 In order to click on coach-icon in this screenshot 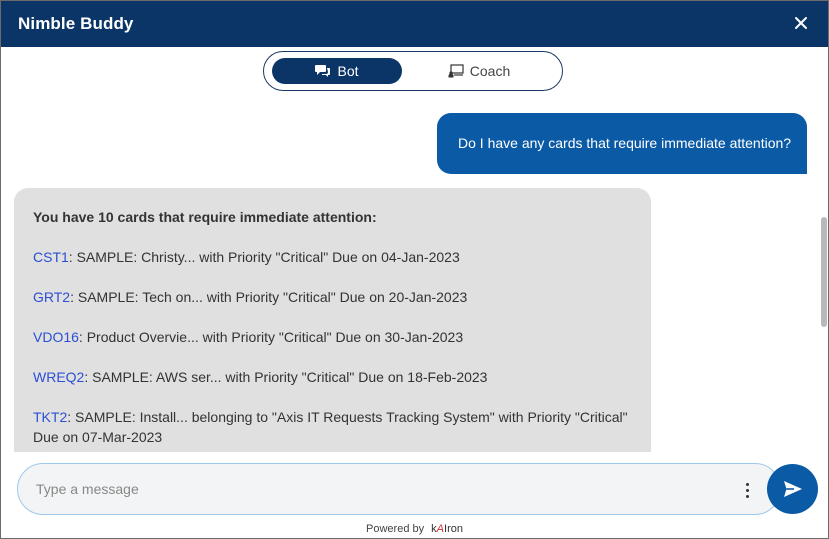, I will do `click(456, 71)`.